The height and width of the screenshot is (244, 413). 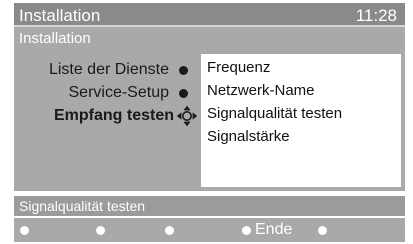 What do you see at coordinates (209, 206) in the screenshot?
I see `status-bar: Signalqualität testen` at bounding box center [209, 206].